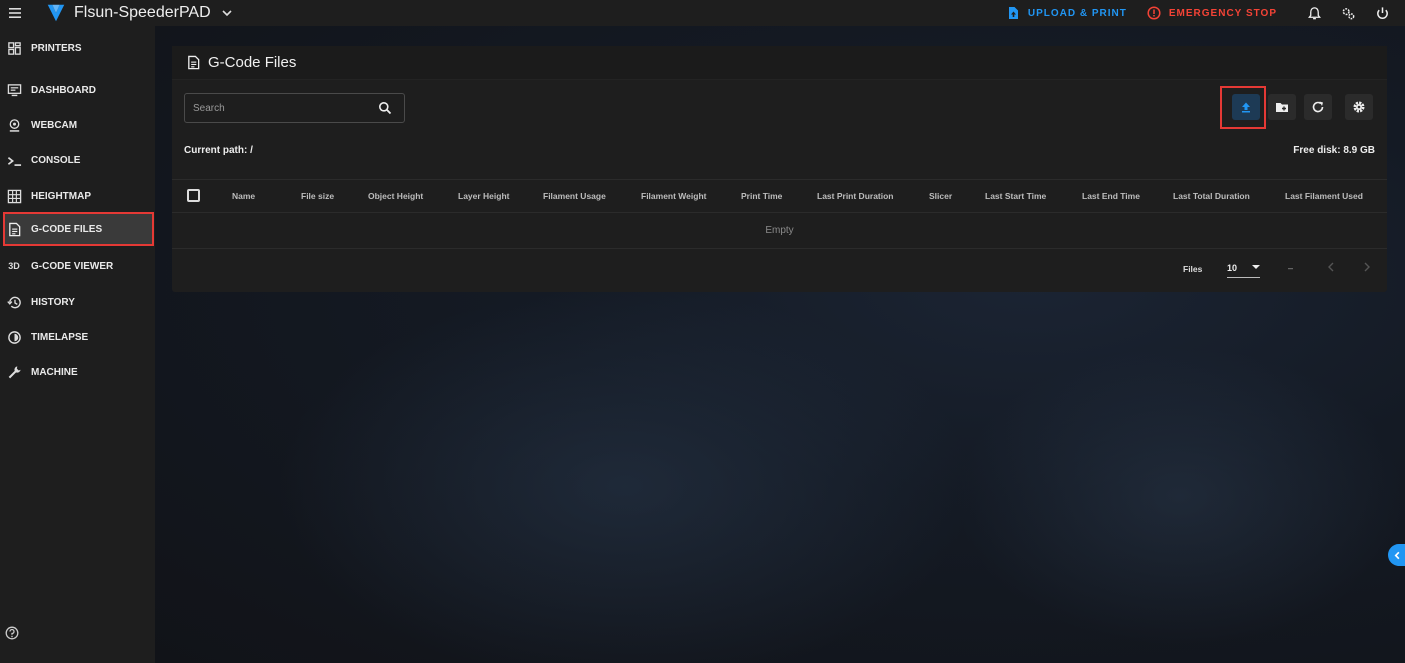 Image resolution: width=1405 pixels, height=663 pixels. What do you see at coordinates (779, 63) in the screenshot?
I see `panel-header: G-Code Files` at bounding box center [779, 63].